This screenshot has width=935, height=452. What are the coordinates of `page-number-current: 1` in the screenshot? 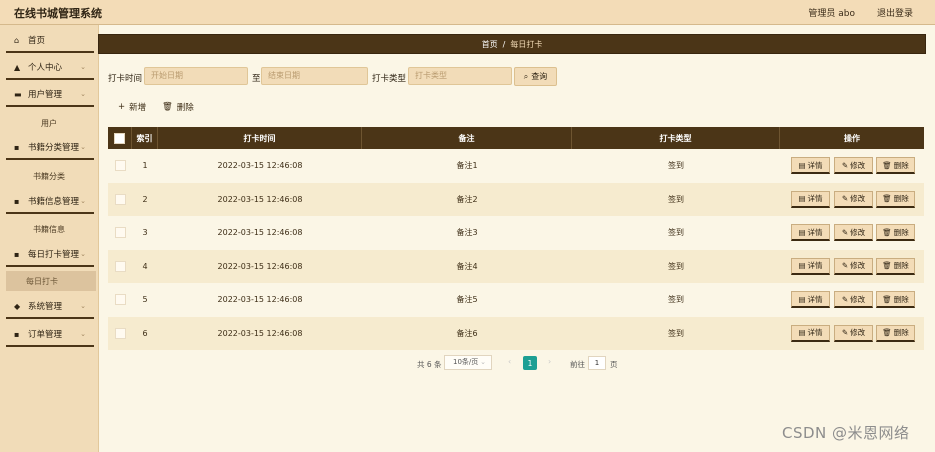 It's located at (530, 363).